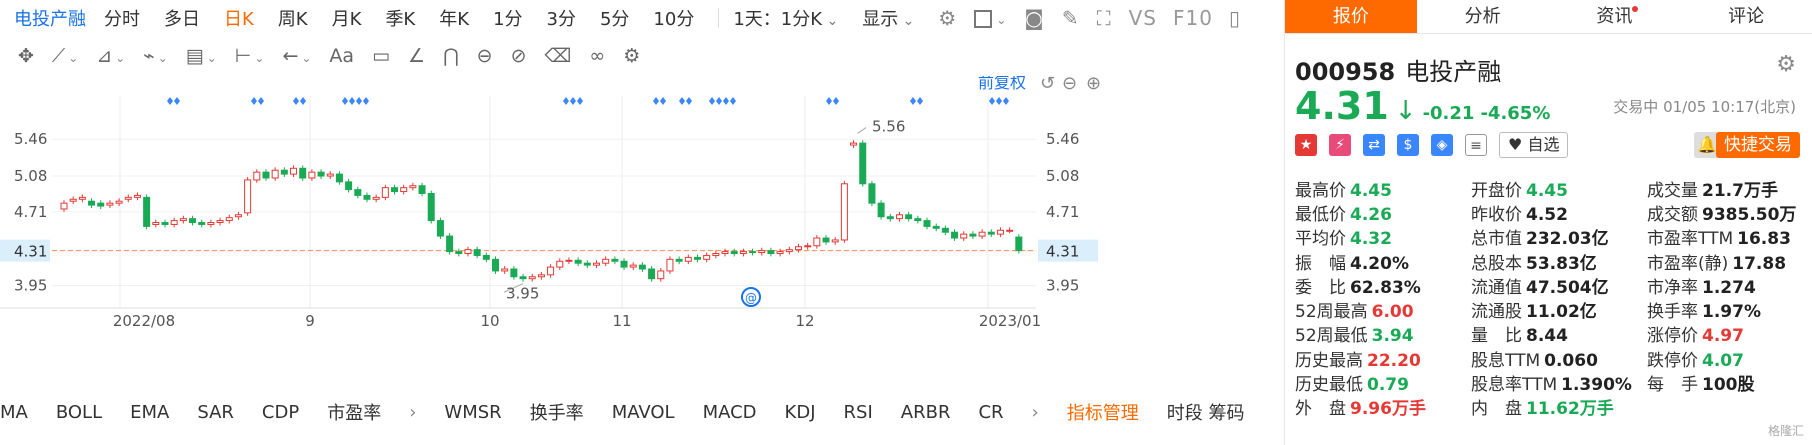  Describe the element at coordinates (1371, 214) in the screenshot. I see `stat-value: 4.26` at that location.